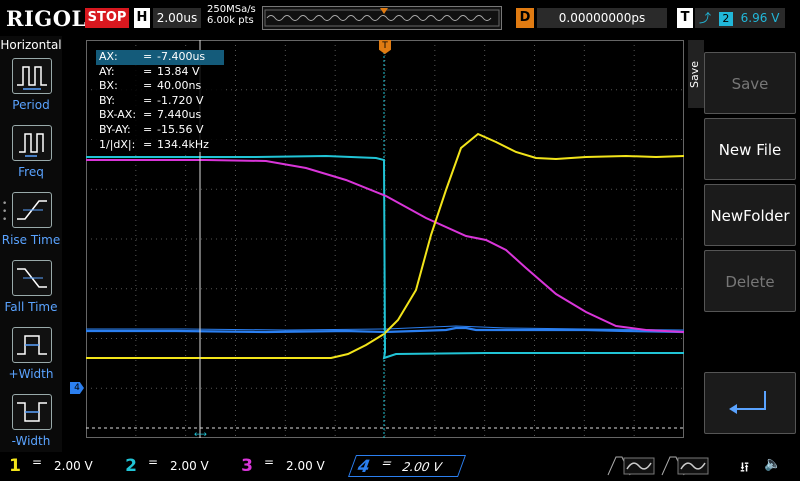 Image resolution: width=800 pixels, height=481 pixels. What do you see at coordinates (5, 212) in the screenshot?
I see `menu-page-dots-icon: • • •` at bounding box center [5, 212].